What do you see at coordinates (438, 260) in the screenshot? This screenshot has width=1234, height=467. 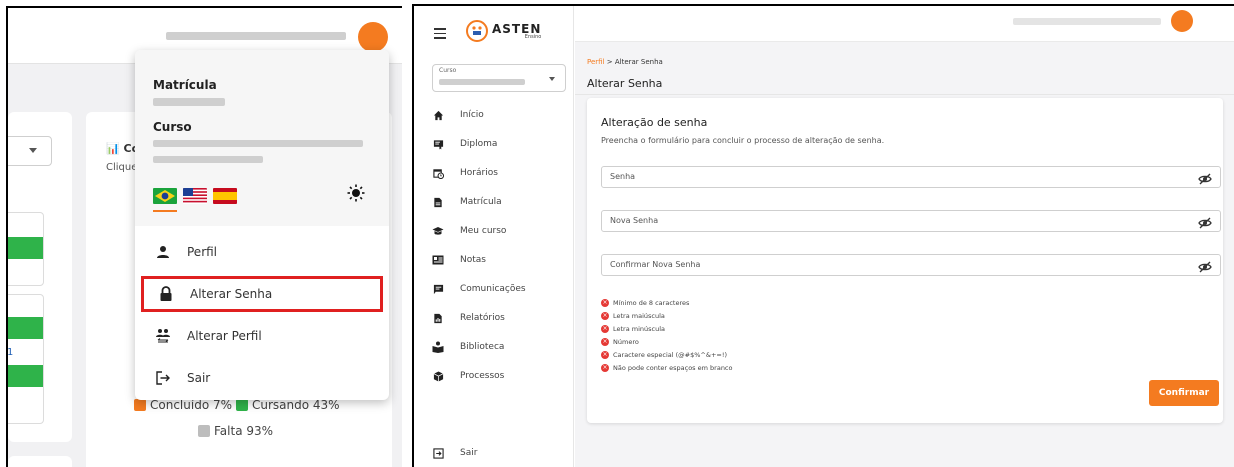 I see `grades-card-icon` at bounding box center [438, 260].